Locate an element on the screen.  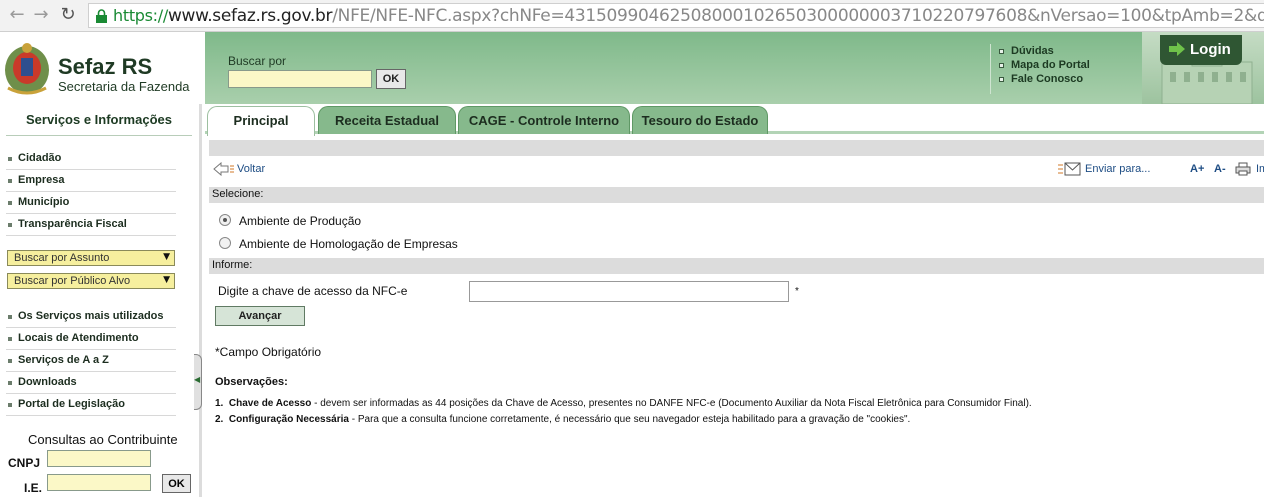
link-fale-conosco: Fale Conosco is located at coordinates (1047, 79).